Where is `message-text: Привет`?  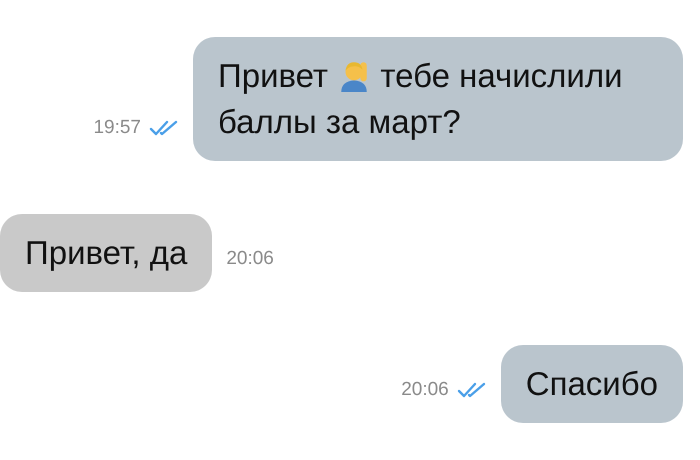
message-text: Привет is located at coordinates (273, 76).